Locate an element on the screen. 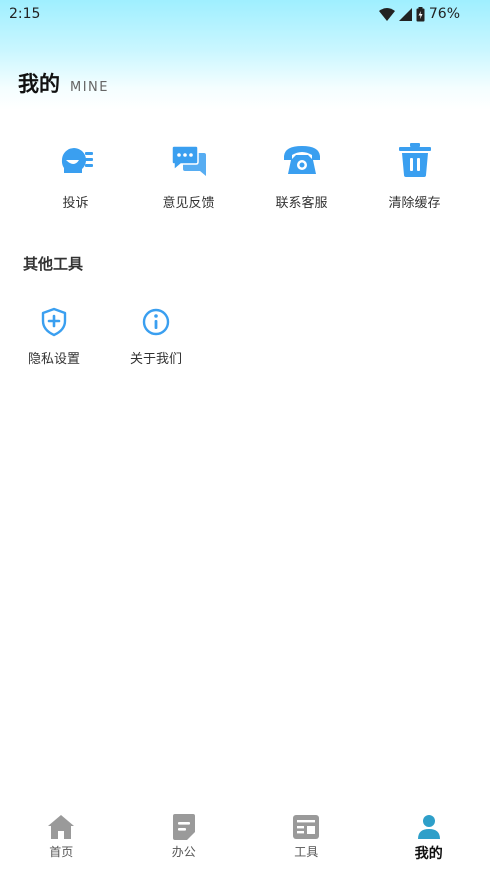 The height and width of the screenshot is (871, 490). nav-item-tools: 工具 is located at coordinates (306, 838).